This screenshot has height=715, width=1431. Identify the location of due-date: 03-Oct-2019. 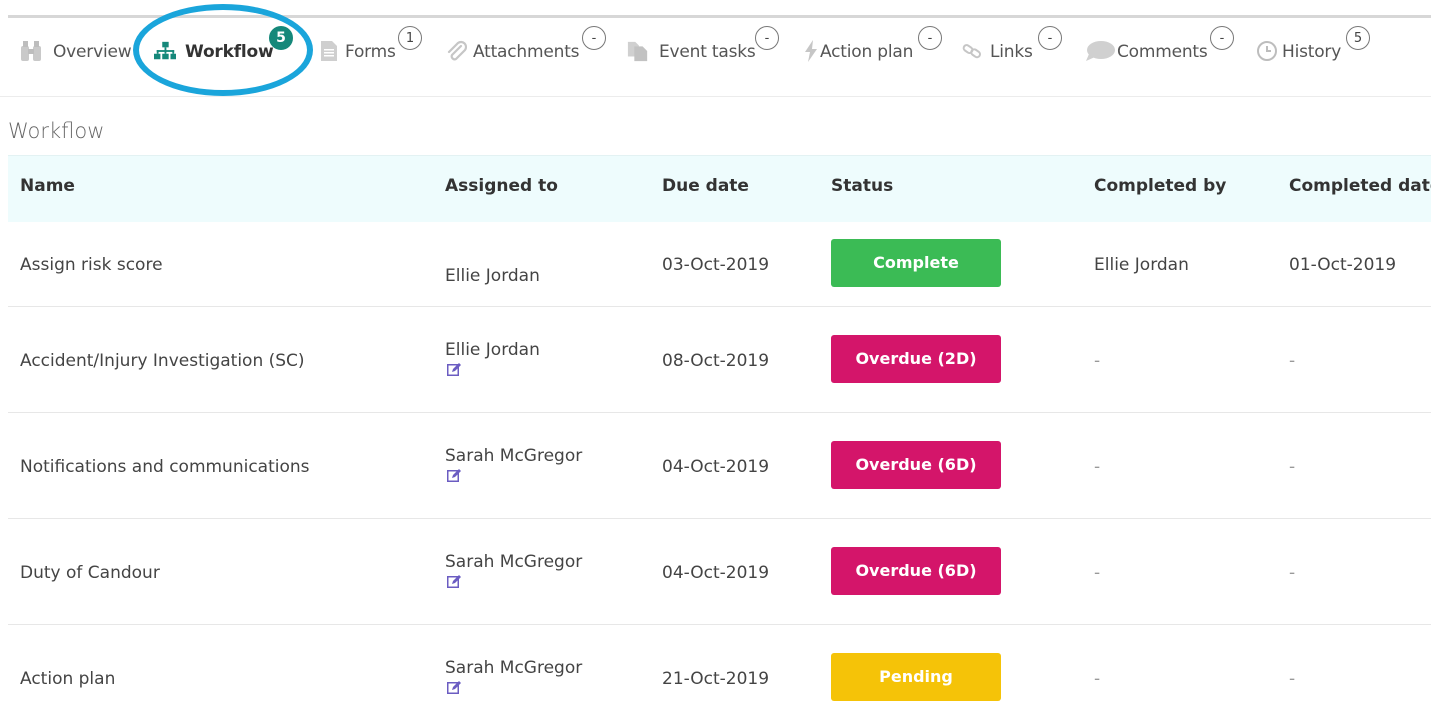
(716, 265).